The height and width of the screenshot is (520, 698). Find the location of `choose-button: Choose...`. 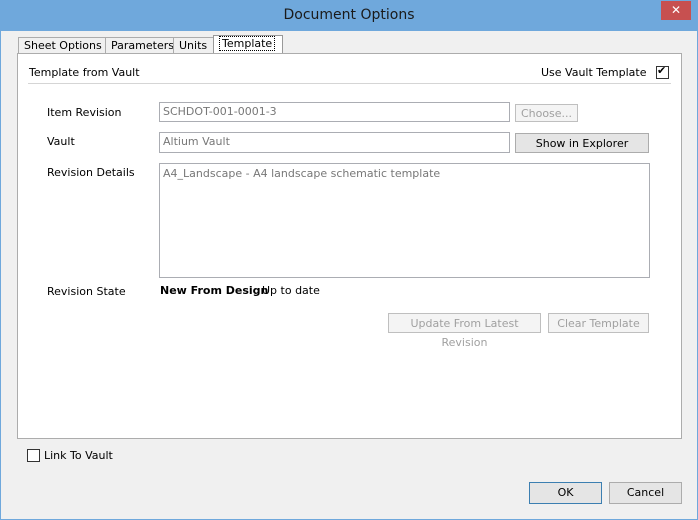

choose-button: Choose... is located at coordinates (546, 113).